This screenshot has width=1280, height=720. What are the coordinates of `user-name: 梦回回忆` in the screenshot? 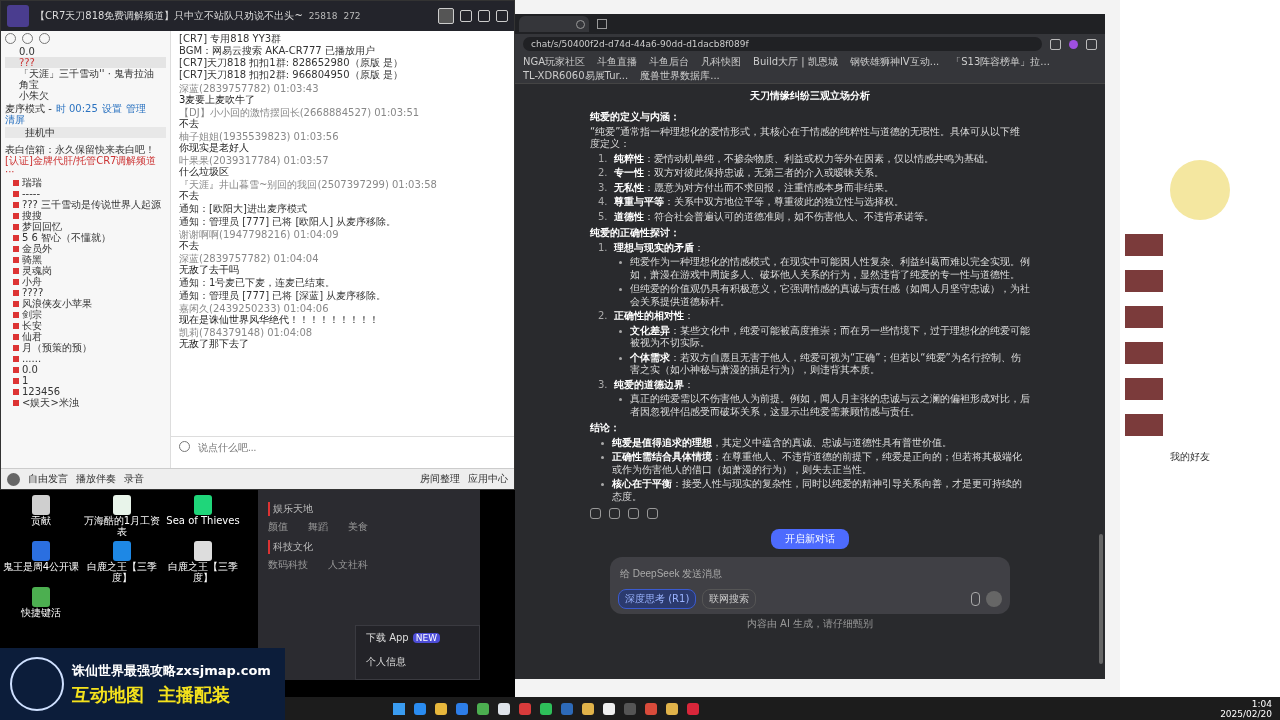 It's located at (42, 226).